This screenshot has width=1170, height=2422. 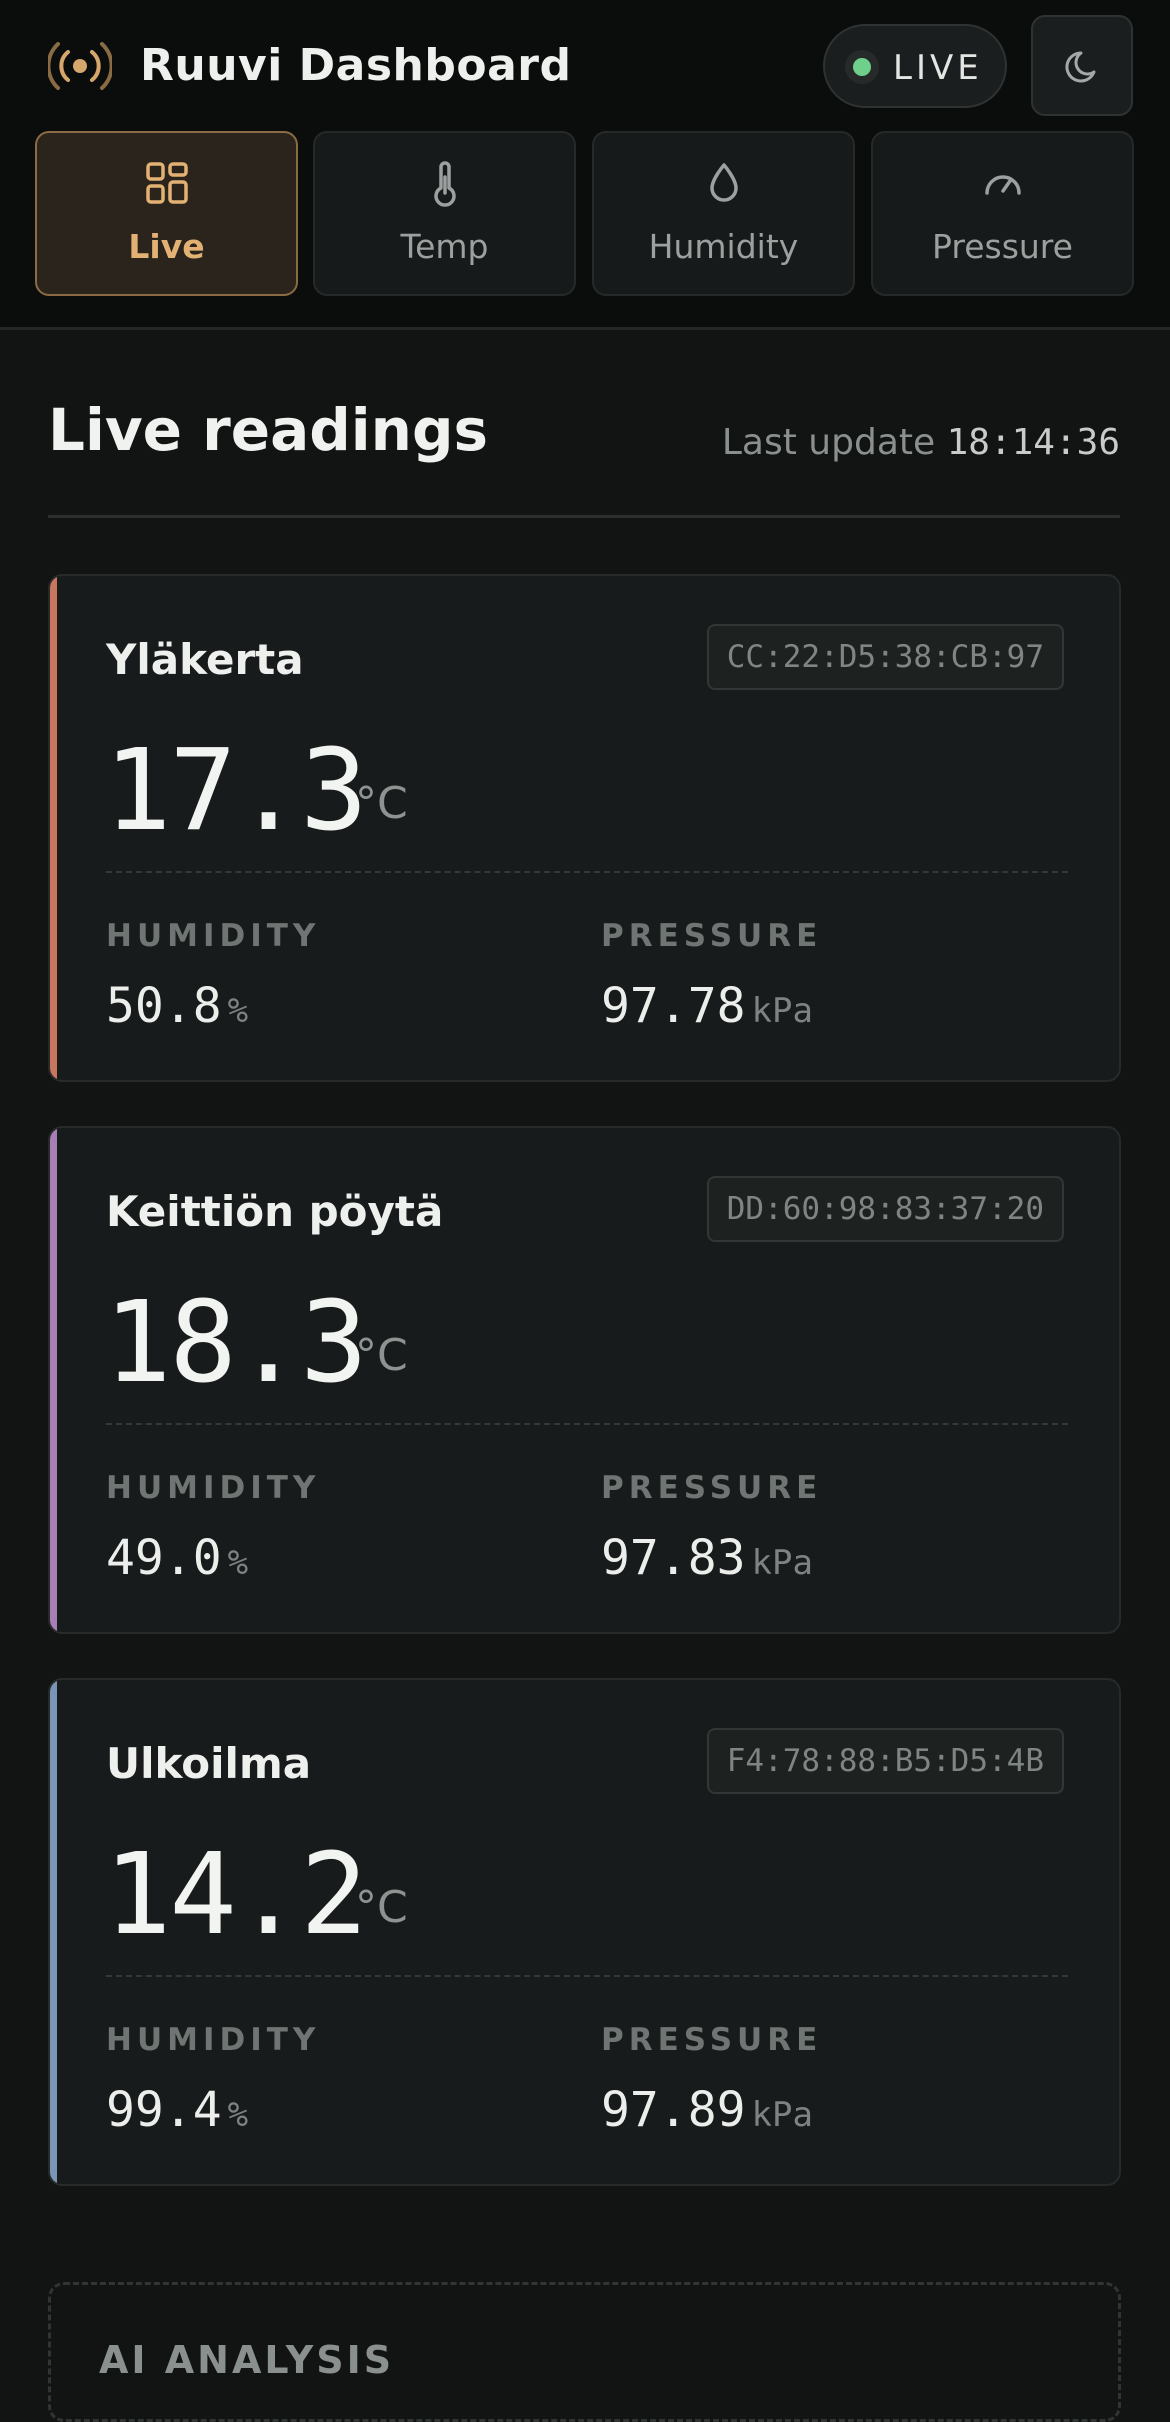 I want to click on page-title: Live readings, so click(x=268, y=430).